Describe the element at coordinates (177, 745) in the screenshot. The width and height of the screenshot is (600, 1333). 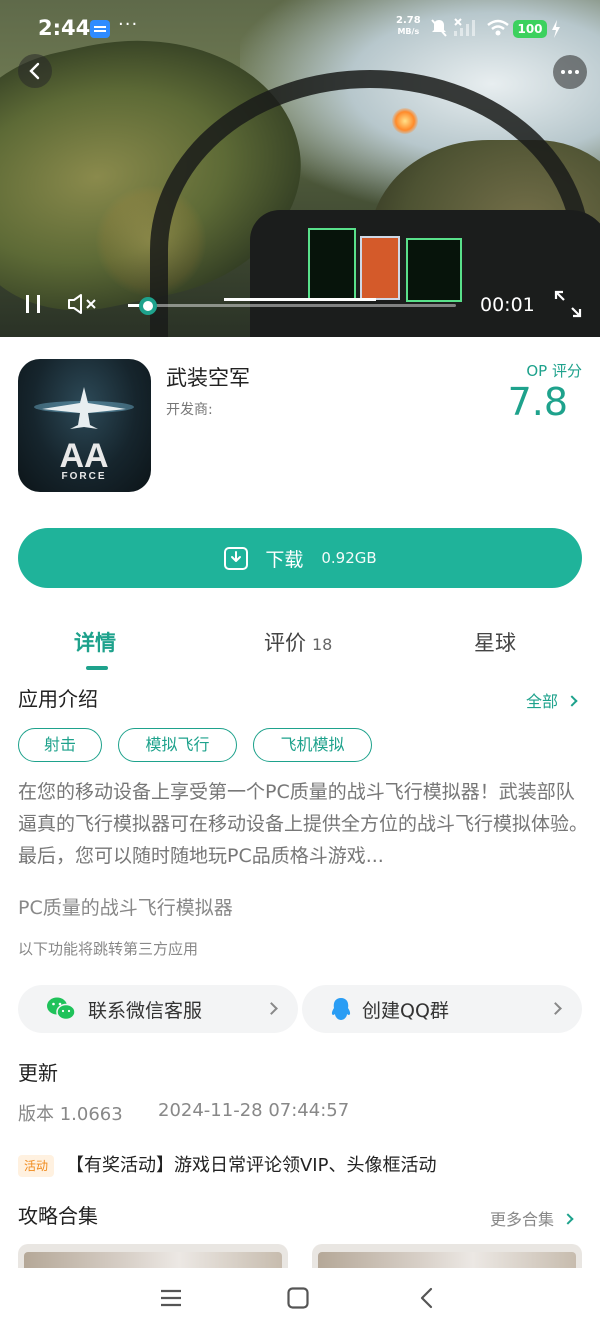
I see `tag-flight-sim: 模拟飞行` at that location.